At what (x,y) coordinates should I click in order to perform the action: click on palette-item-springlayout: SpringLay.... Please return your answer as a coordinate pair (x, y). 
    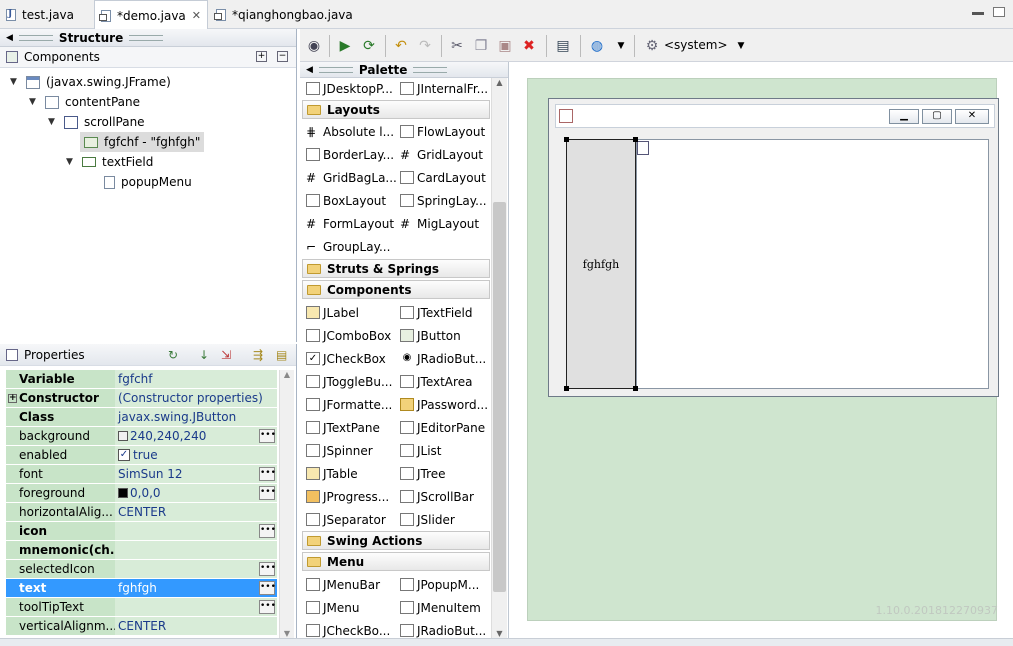
    Looking at the image, I should click on (445, 200).